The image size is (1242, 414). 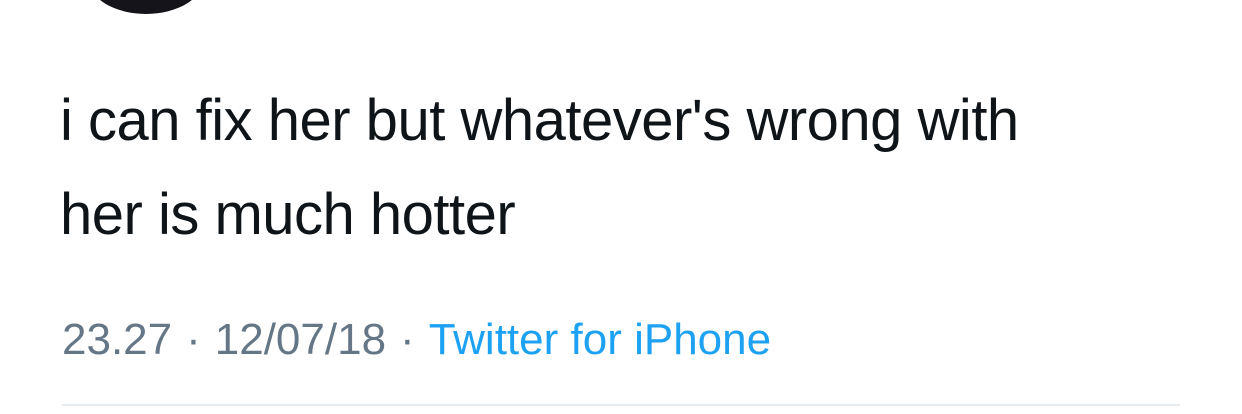 What do you see at coordinates (416, 340) in the screenshot?
I see `tweet-metadata: 23.27 · 12/07/18 · Twitter for iPhone` at bounding box center [416, 340].